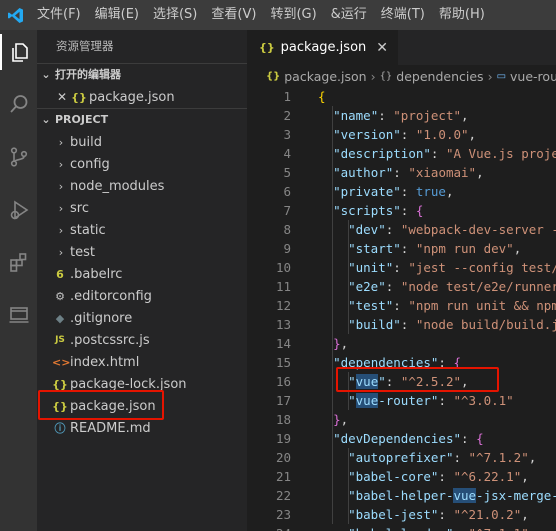  I want to click on file-label: README.md, so click(110, 428).